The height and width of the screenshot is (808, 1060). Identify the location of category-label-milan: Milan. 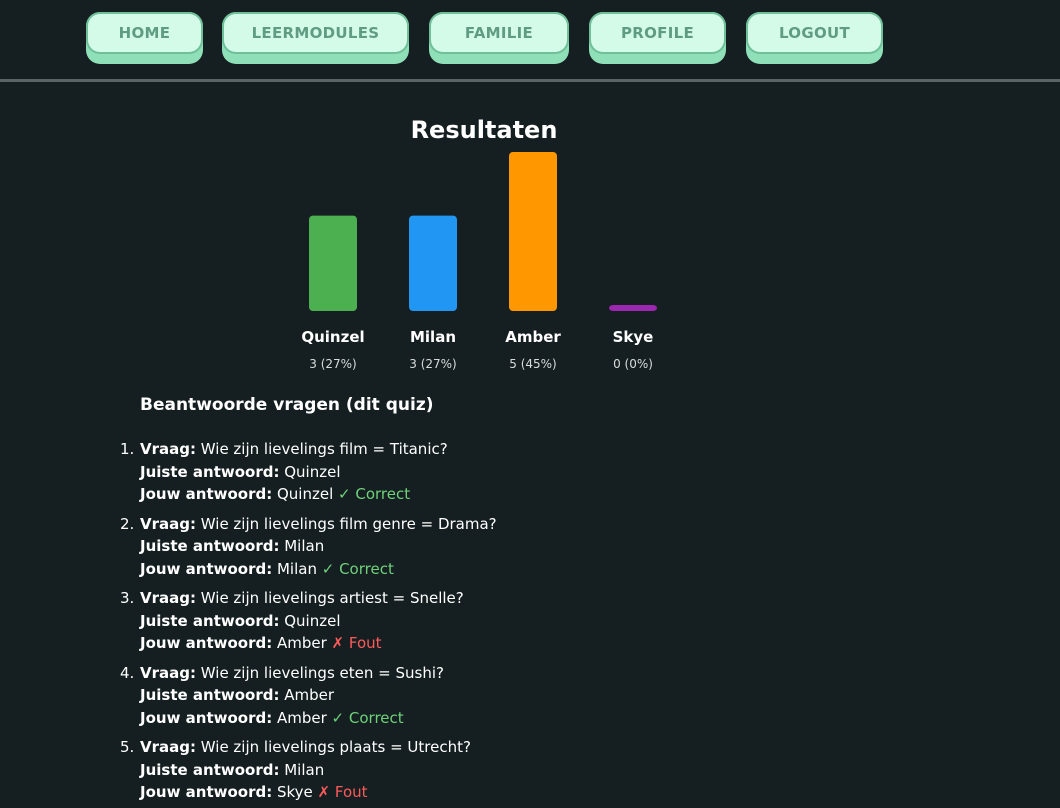
(433, 337).